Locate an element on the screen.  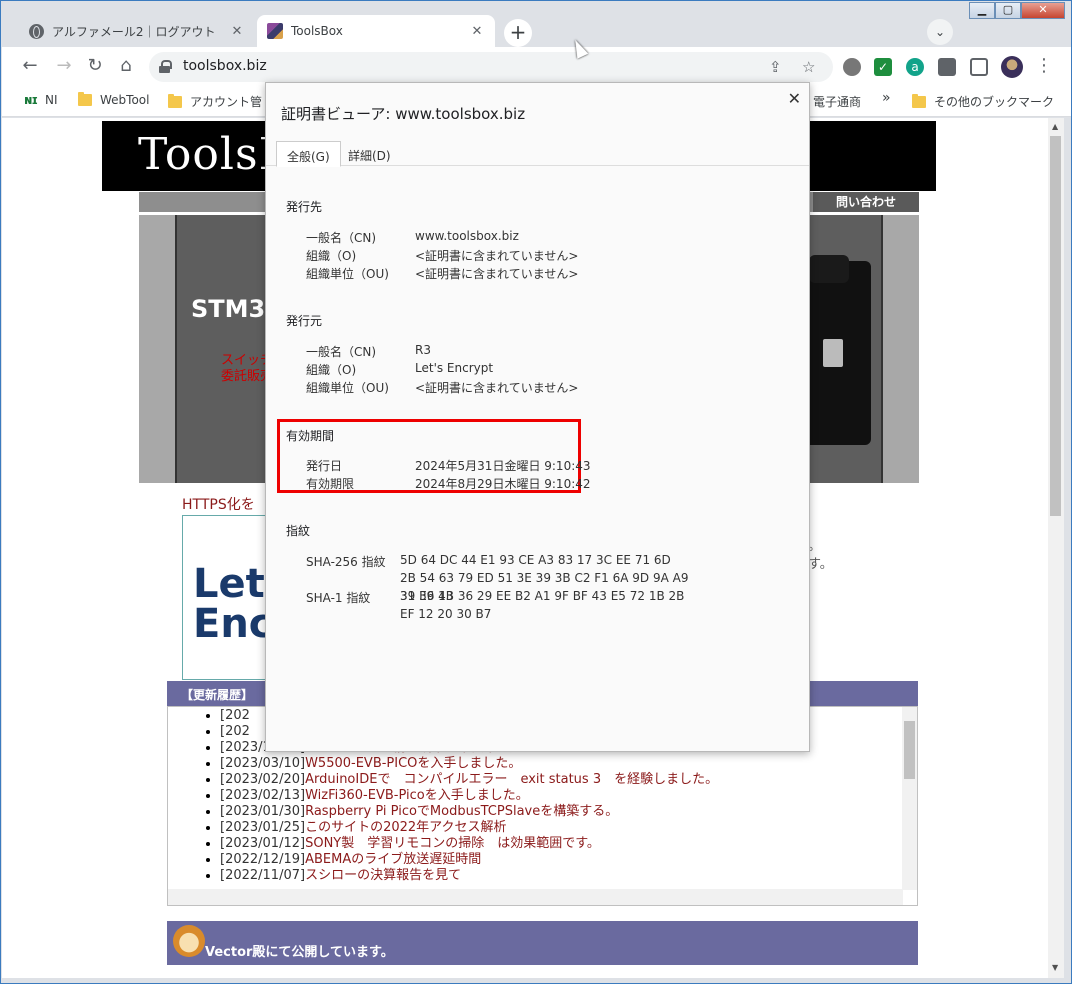
history-date: [2023/02/13] is located at coordinates (263, 795).